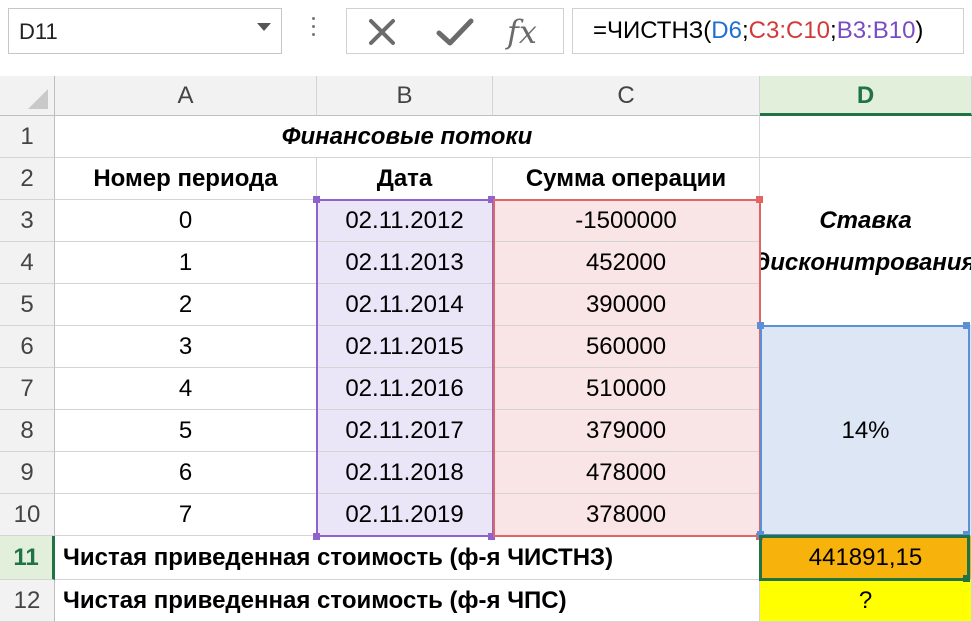  Describe the element at coordinates (186, 96) in the screenshot. I see `column-header-a: A` at that location.